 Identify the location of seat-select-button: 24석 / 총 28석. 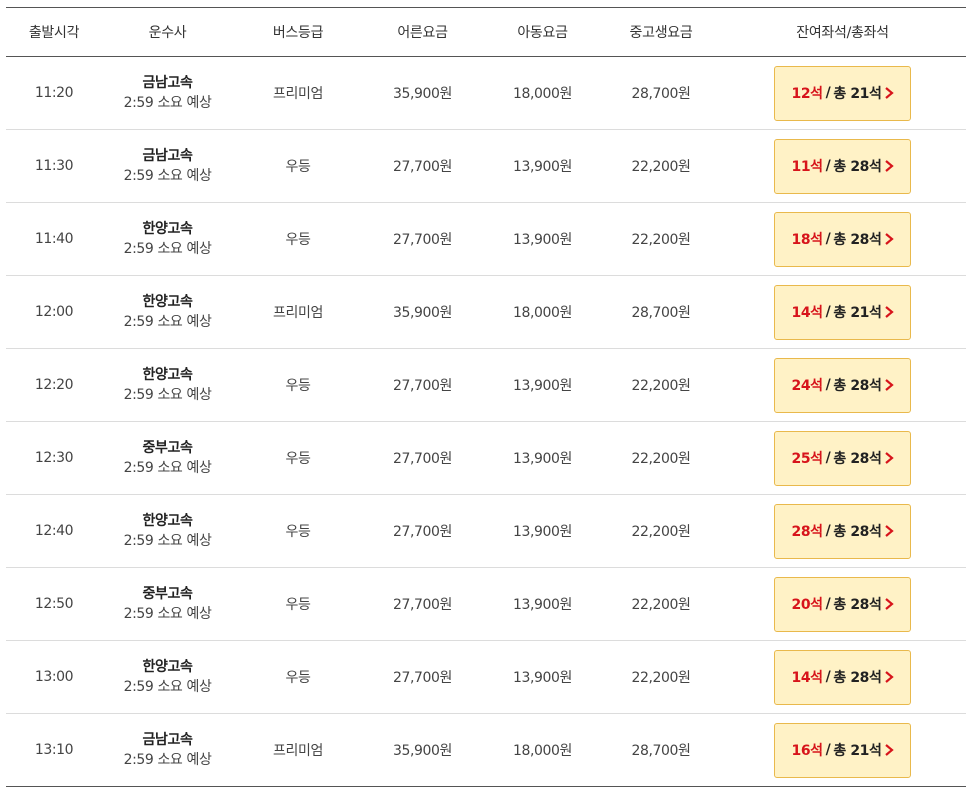
(842, 385).